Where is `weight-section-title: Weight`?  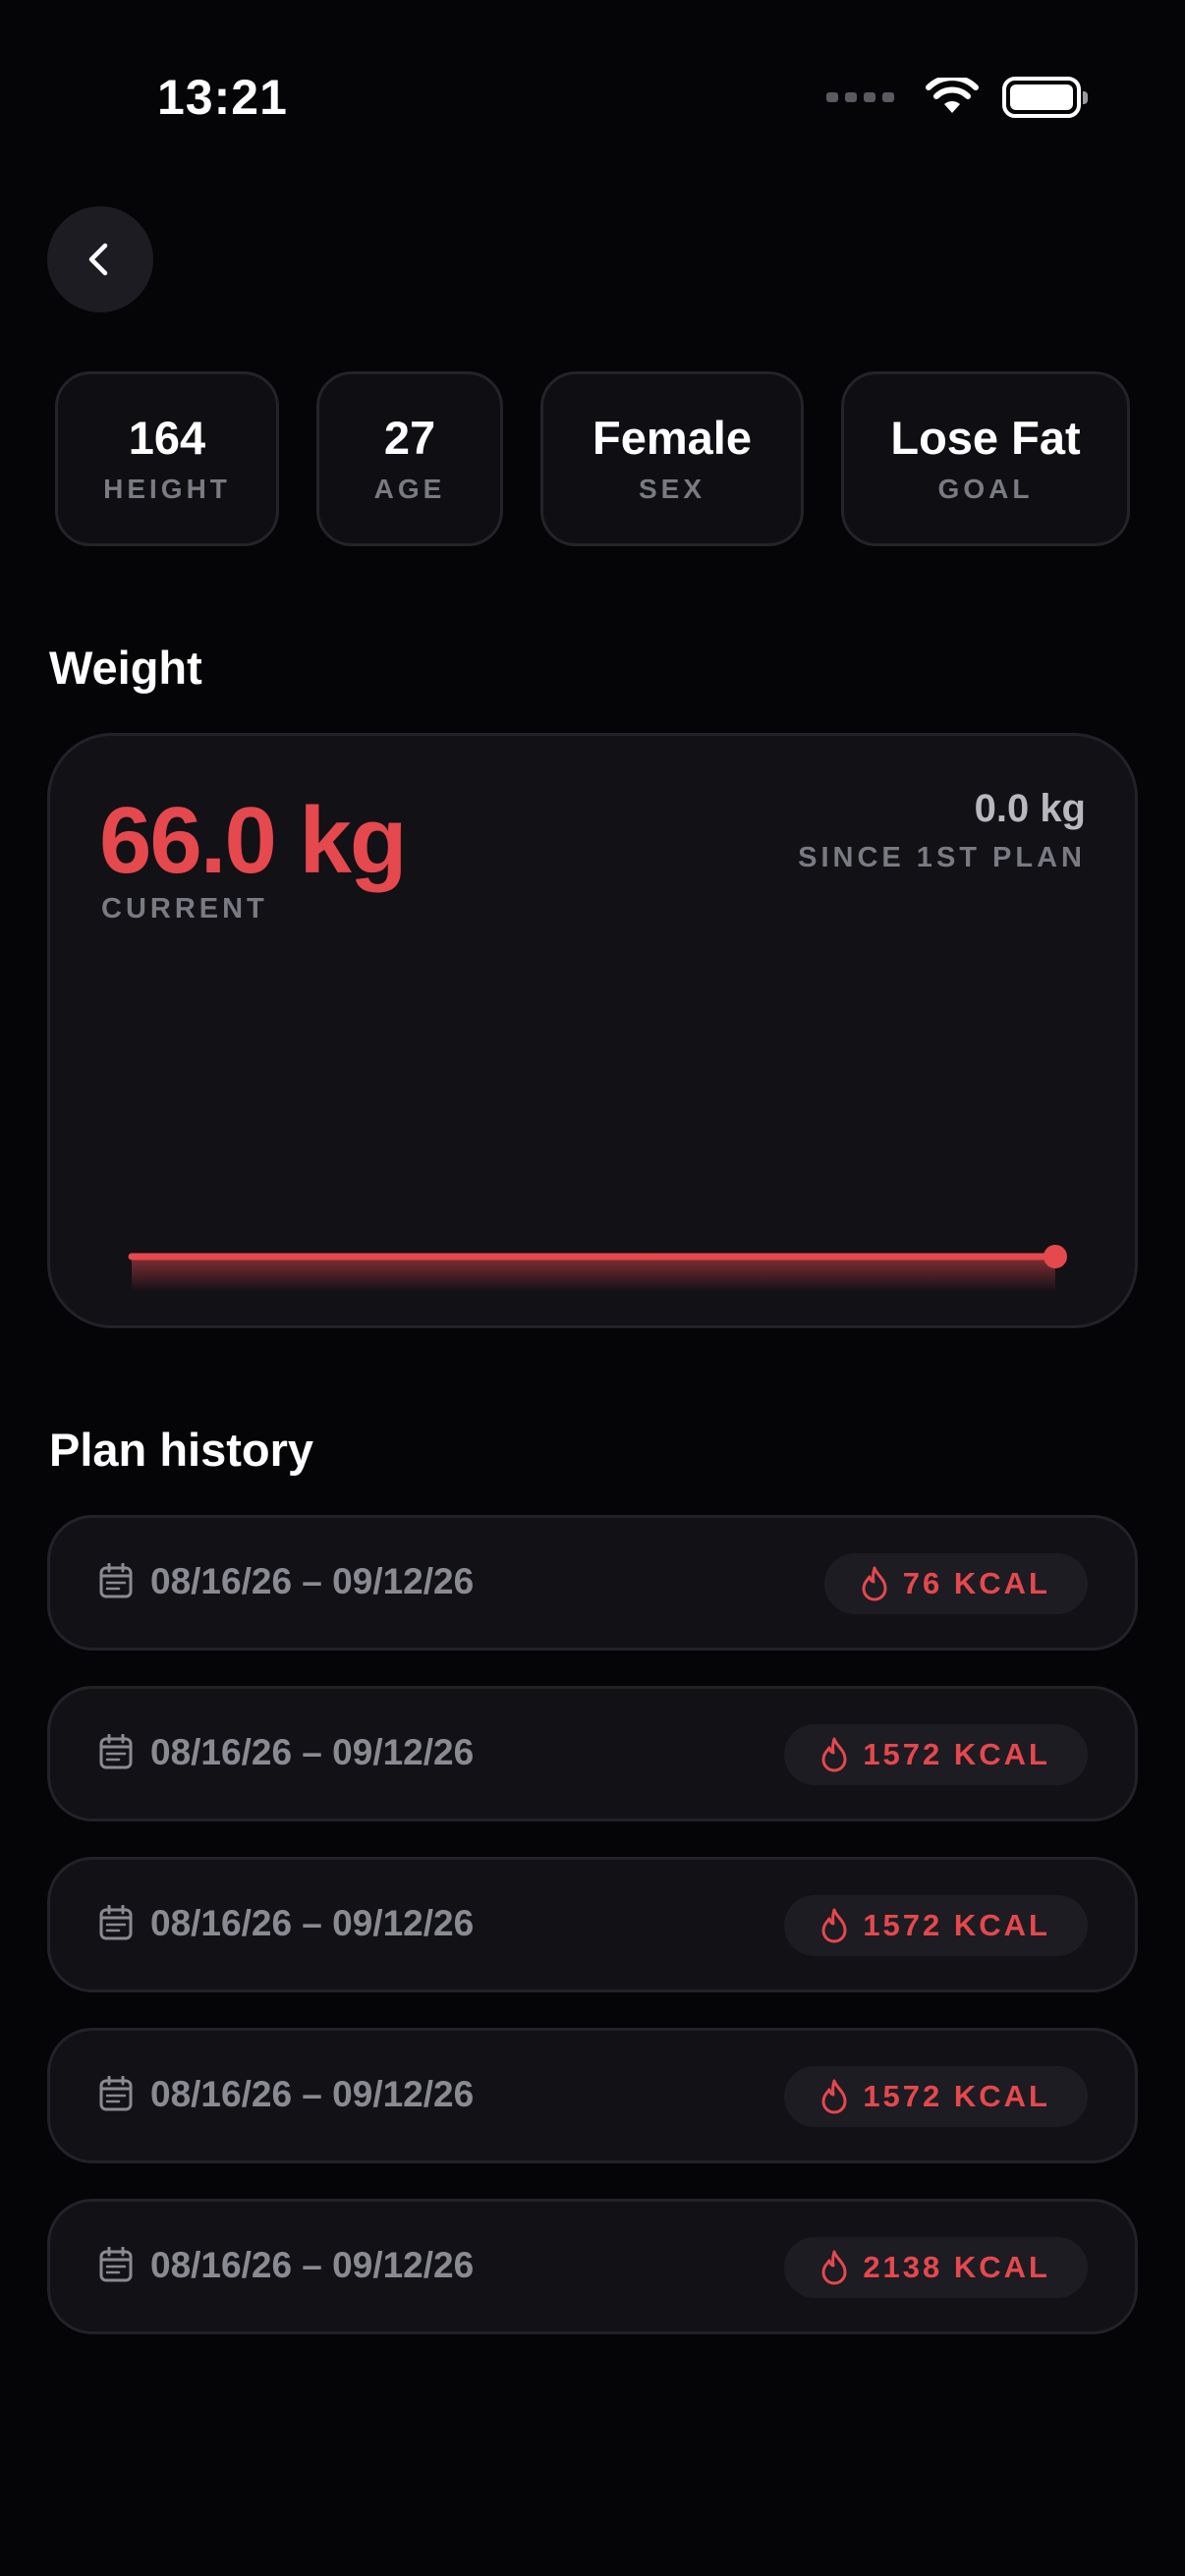
weight-section-title: Weight is located at coordinates (126, 668).